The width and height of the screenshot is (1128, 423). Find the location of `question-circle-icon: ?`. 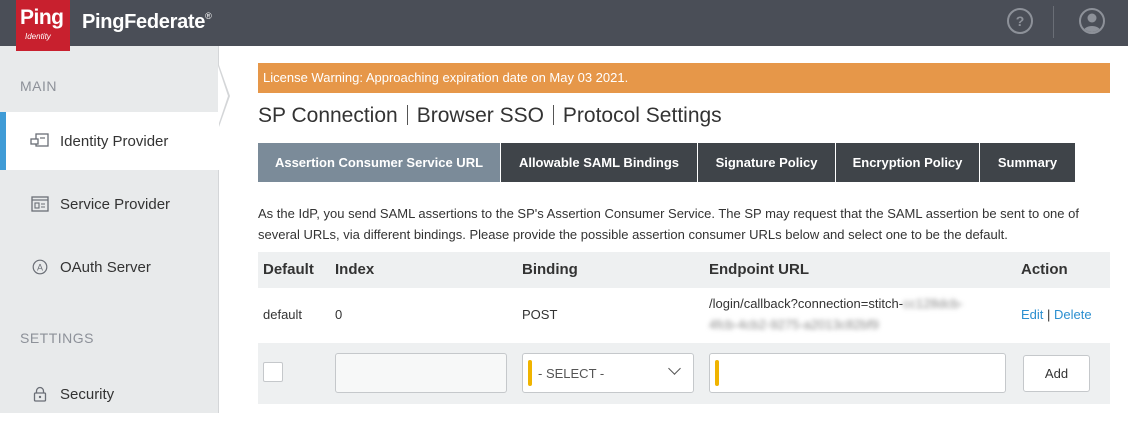

question-circle-icon: ? is located at coordinates (1020, 21).